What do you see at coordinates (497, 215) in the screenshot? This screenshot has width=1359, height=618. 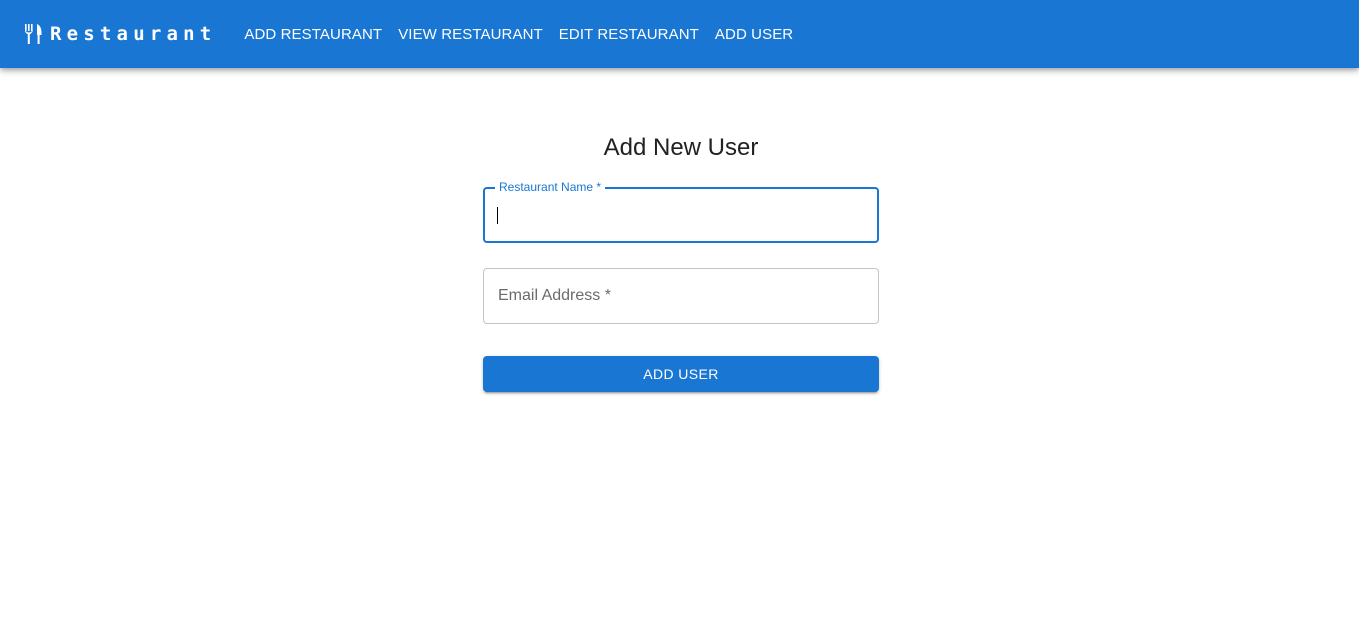 I see `text-caret` at bounding box center [497, 215].